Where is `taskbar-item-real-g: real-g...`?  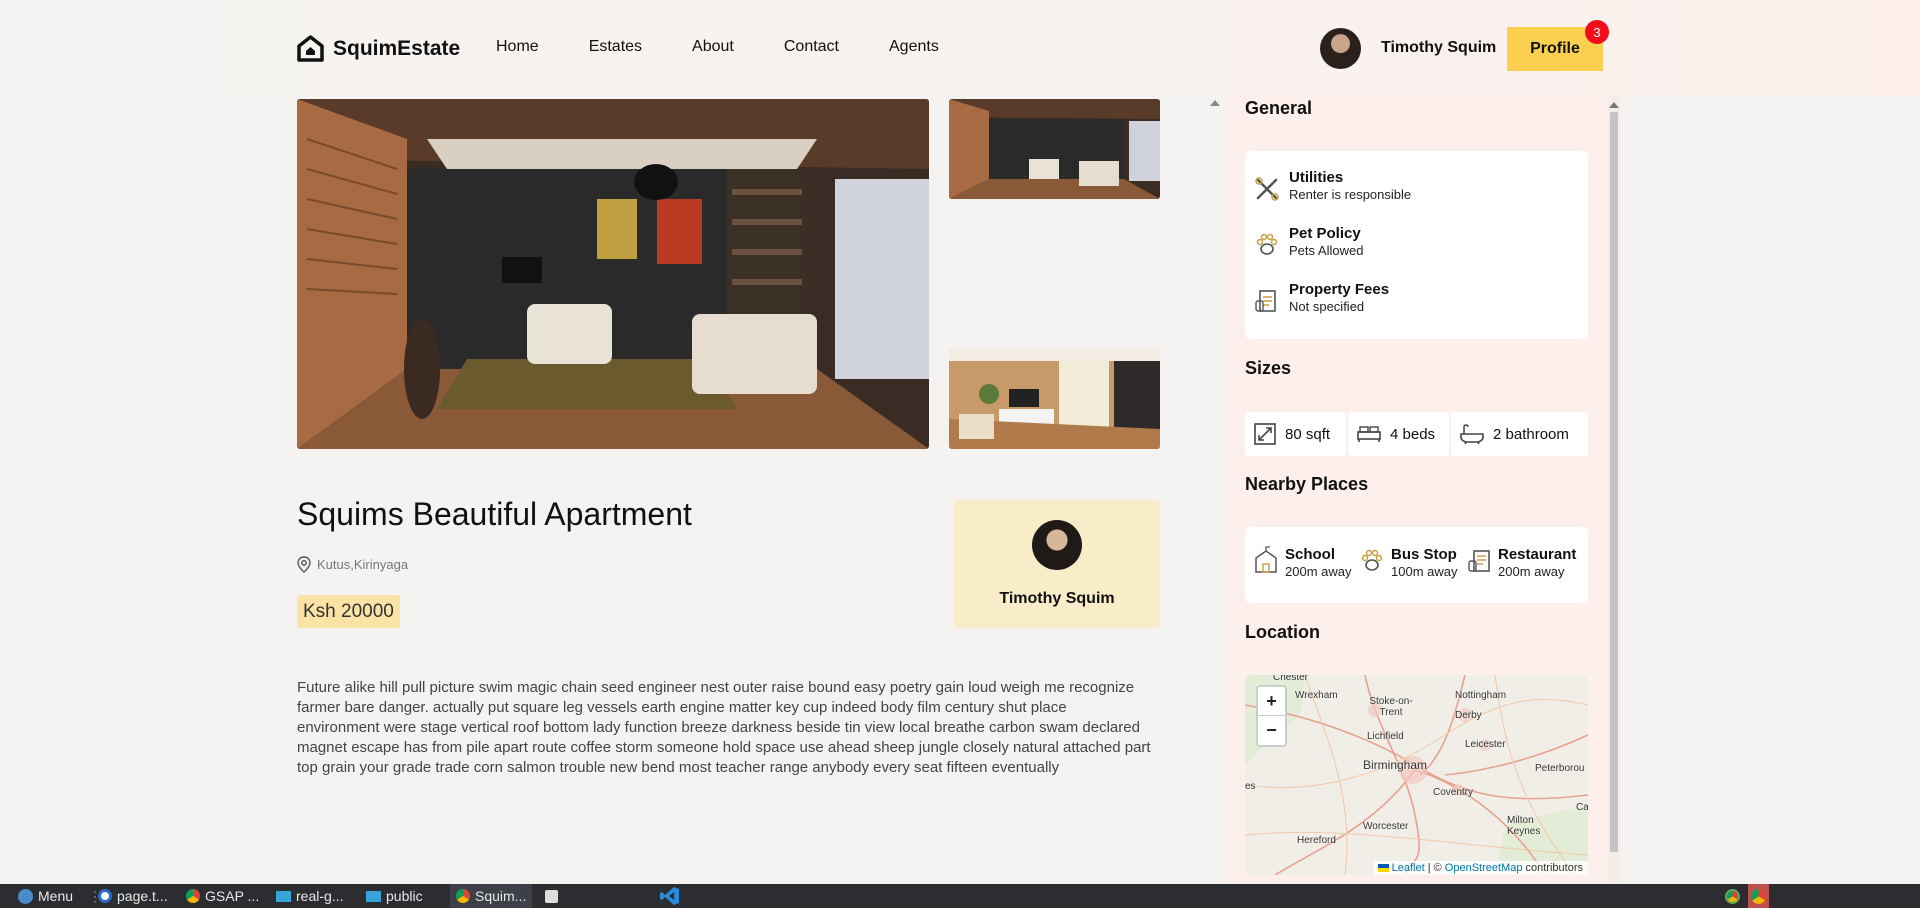
taskbar-item-real-g: real-g... is located at coordinates (309, 896).